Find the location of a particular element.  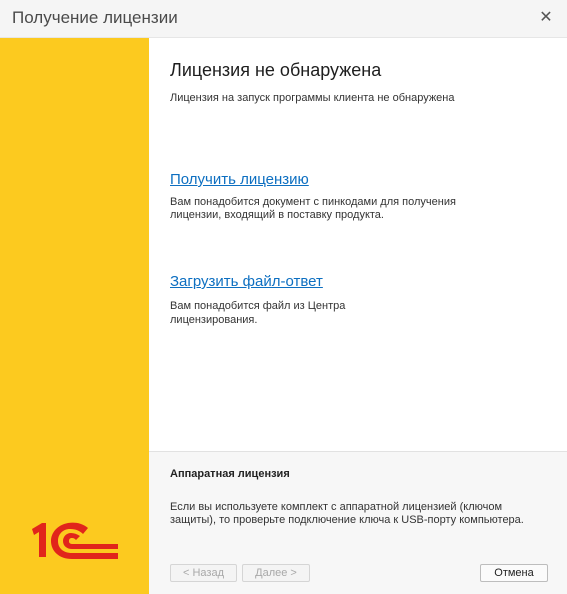

upload-response-description-line2: лицензирования. is located at coordinates (214, 320).